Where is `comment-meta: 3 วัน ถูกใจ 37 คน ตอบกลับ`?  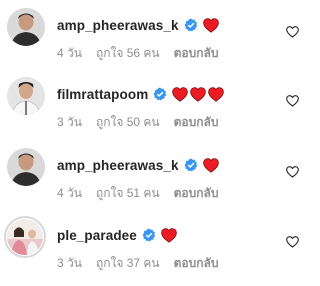 comment-meta: 3 วัน ถูกใจ 37 คน ตอบกลับ is located at coordinates (137, 263).